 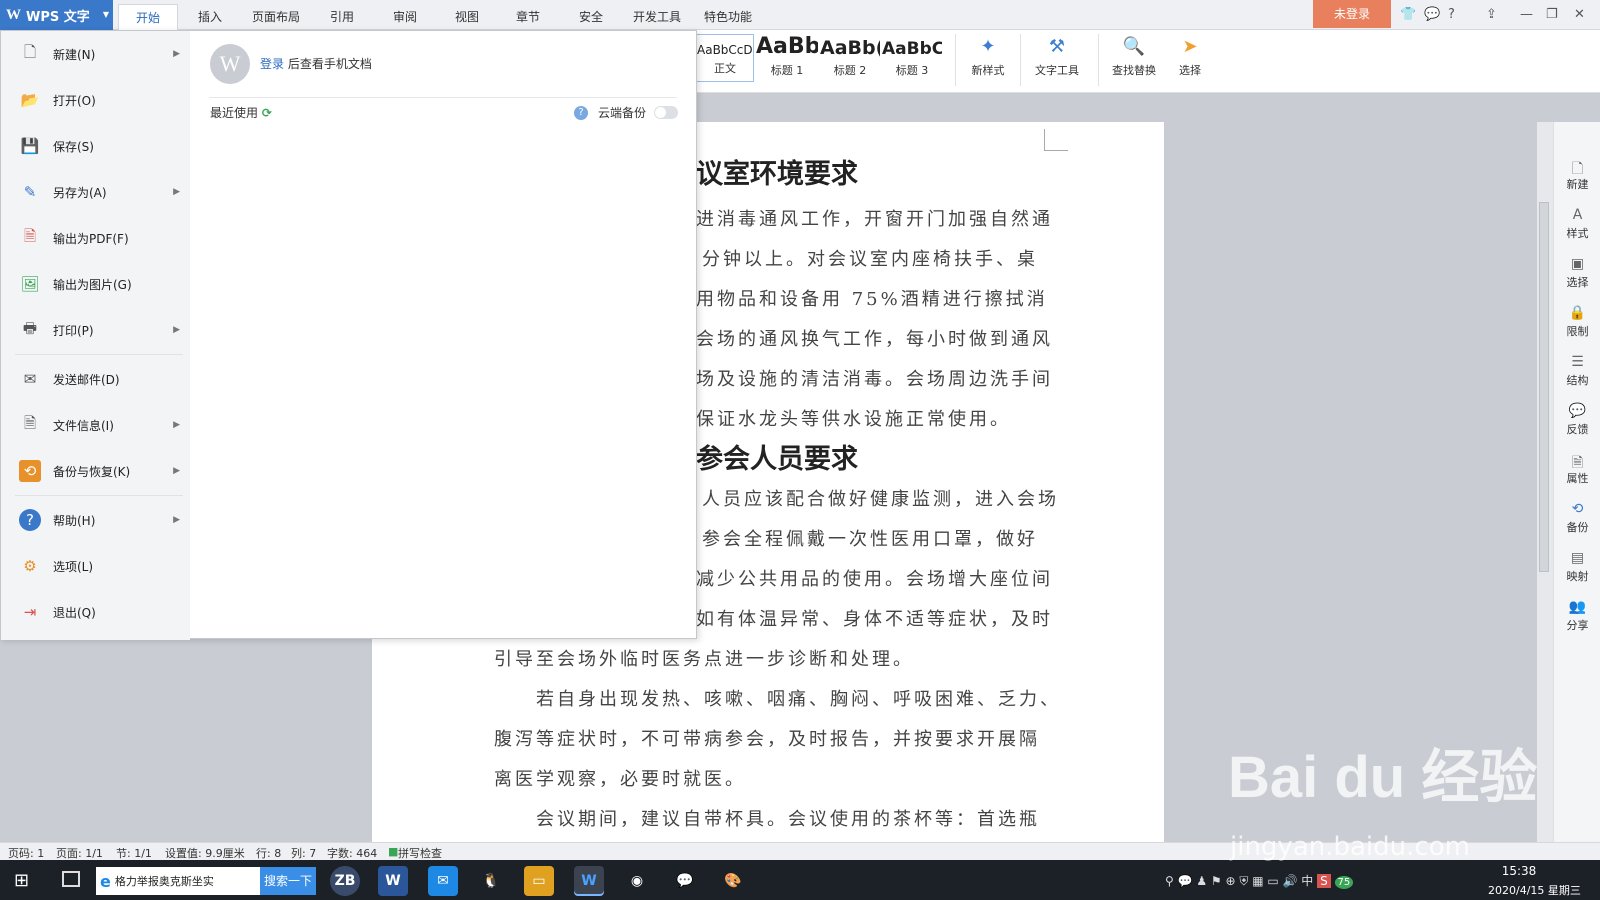 I want to click on tab-view: 视图, so click(x=467, y=16).